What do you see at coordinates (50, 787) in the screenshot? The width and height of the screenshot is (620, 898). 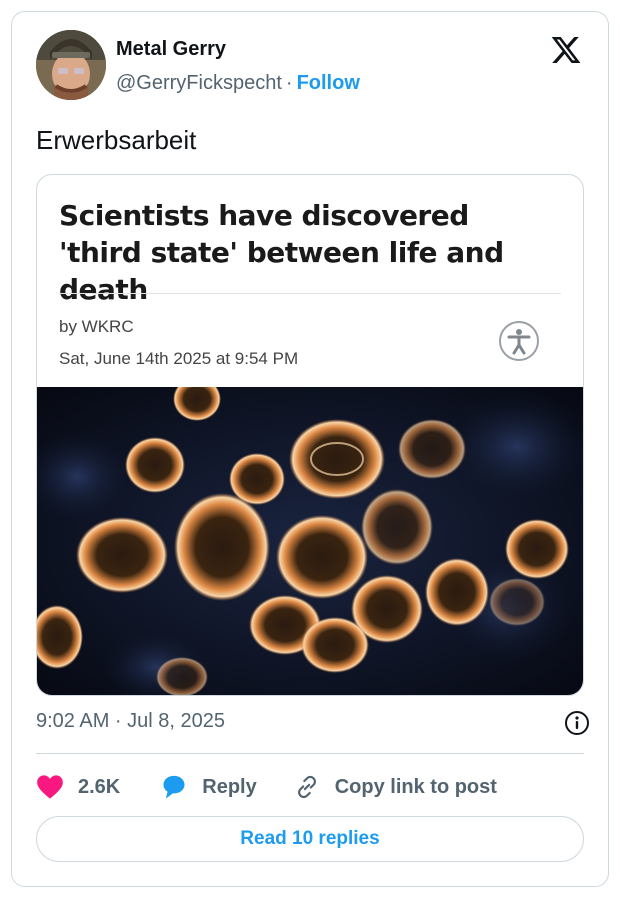 I see `heart-icon` at bounding box center [50, 787].